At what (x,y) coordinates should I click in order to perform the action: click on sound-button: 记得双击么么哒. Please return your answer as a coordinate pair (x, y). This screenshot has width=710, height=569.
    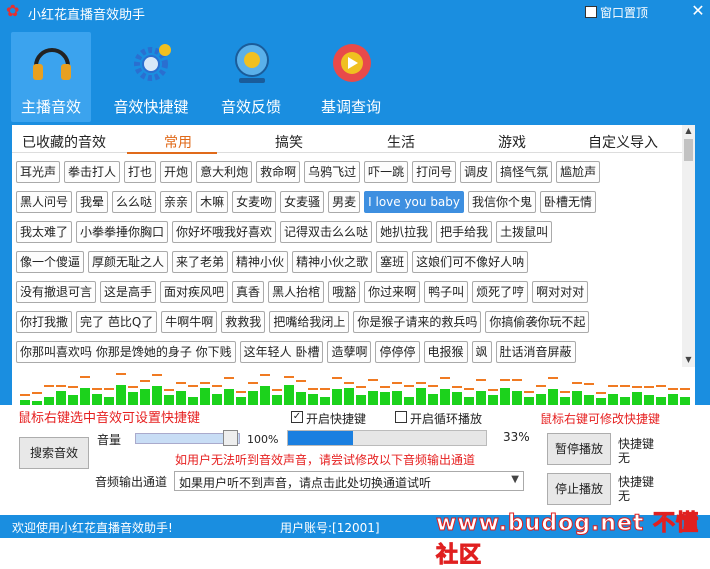
    Looking at the image, I should click on (326, 232).